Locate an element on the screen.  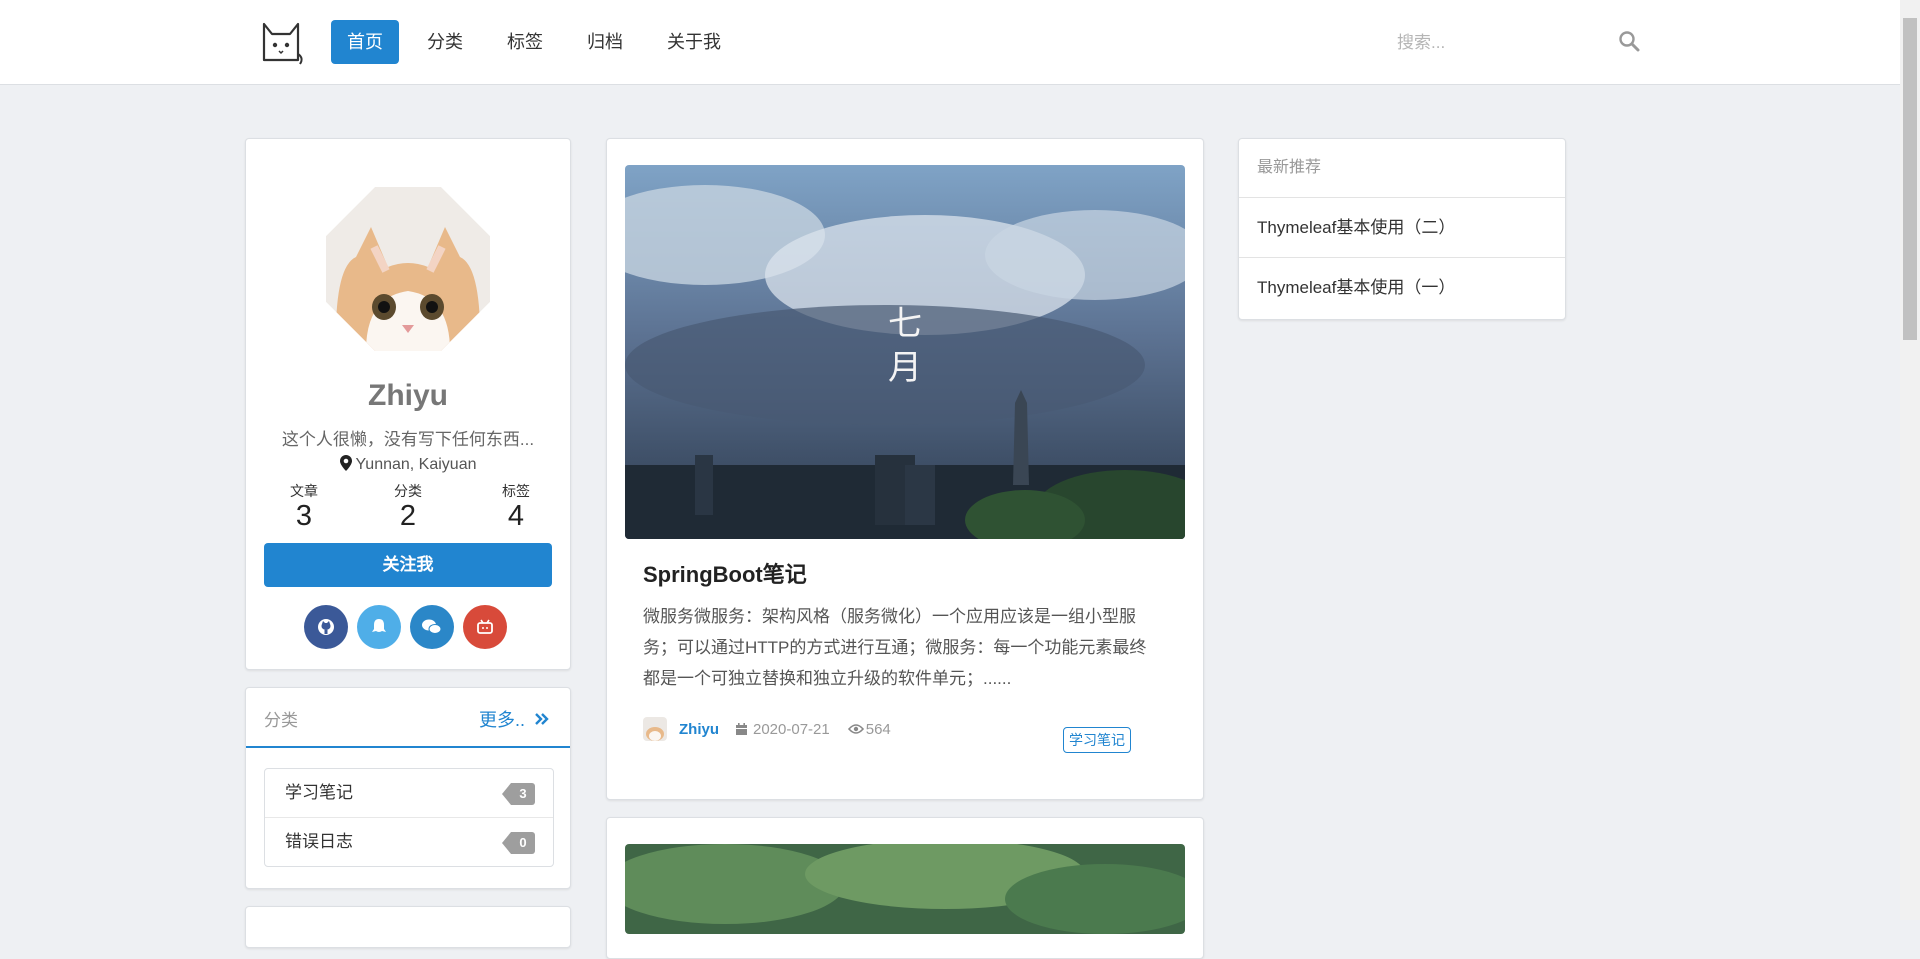
stat-categories: 分类 2 is located at coordinates (408, 506).